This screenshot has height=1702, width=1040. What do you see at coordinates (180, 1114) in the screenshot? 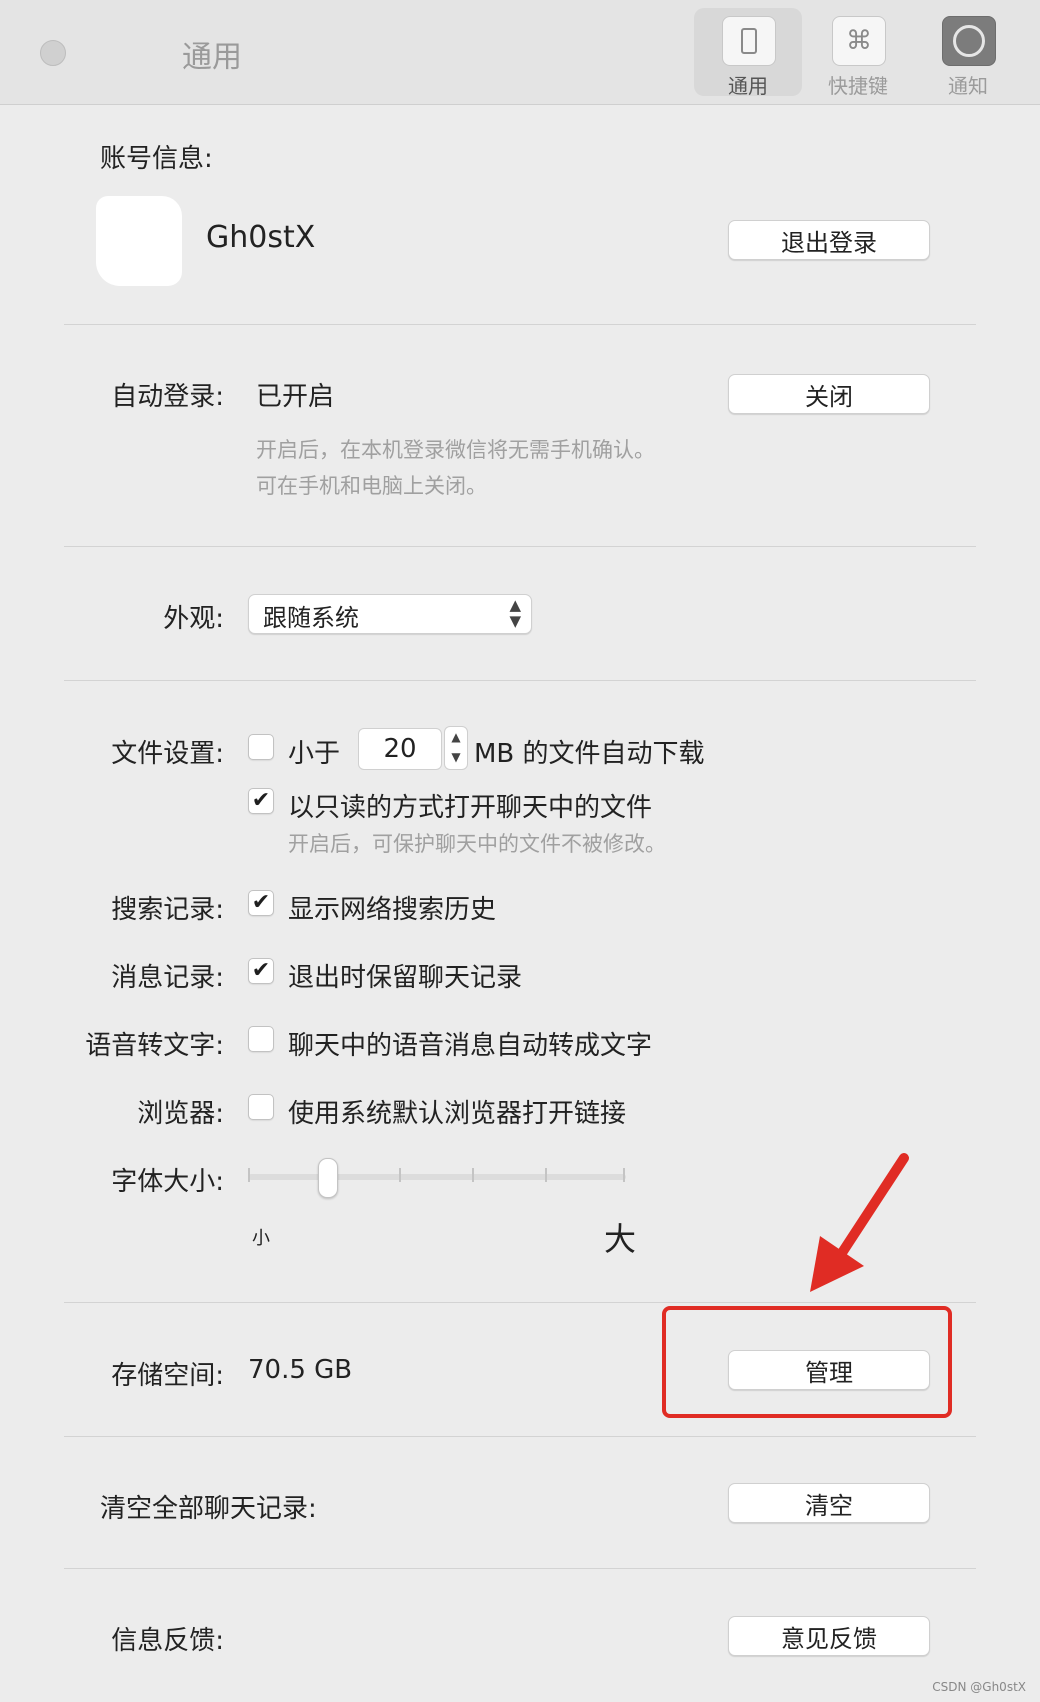
I see `browser-label: 浏览器:` at bounding box center [180, 1114].